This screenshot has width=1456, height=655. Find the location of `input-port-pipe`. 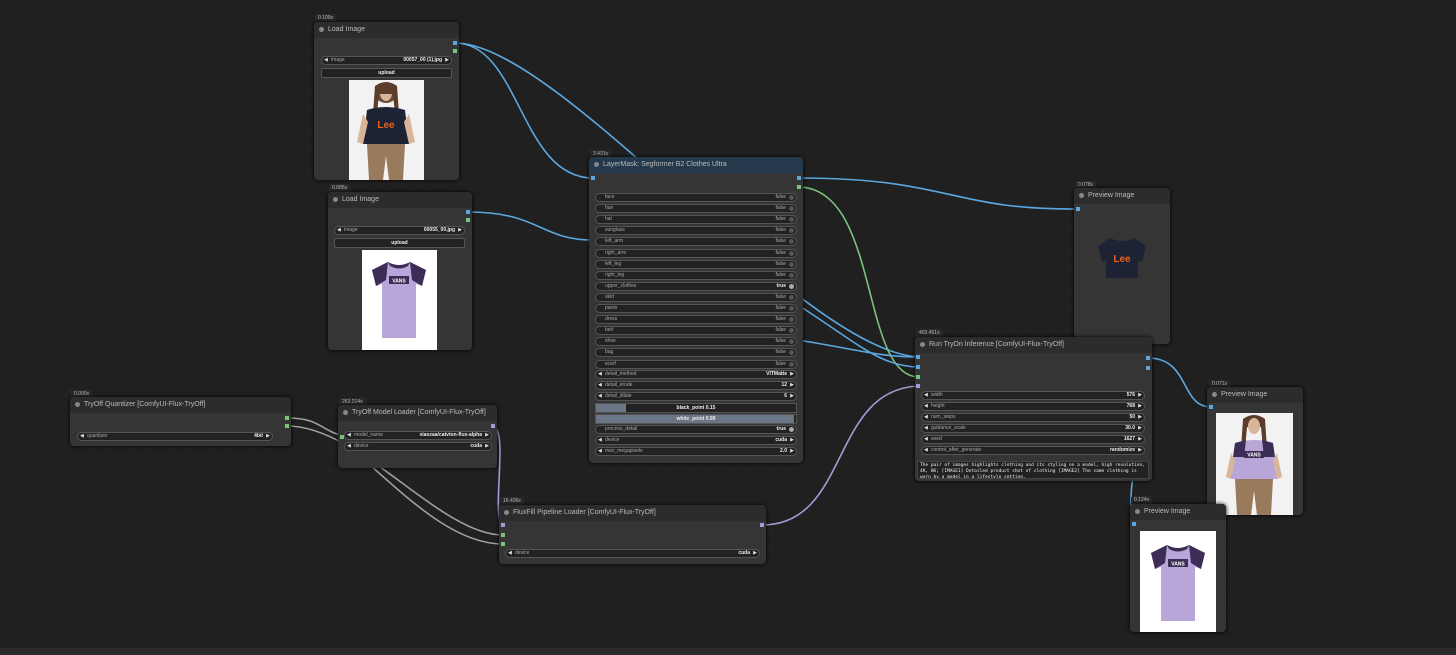

input-port-pipe is located at coordinates (918, 386).